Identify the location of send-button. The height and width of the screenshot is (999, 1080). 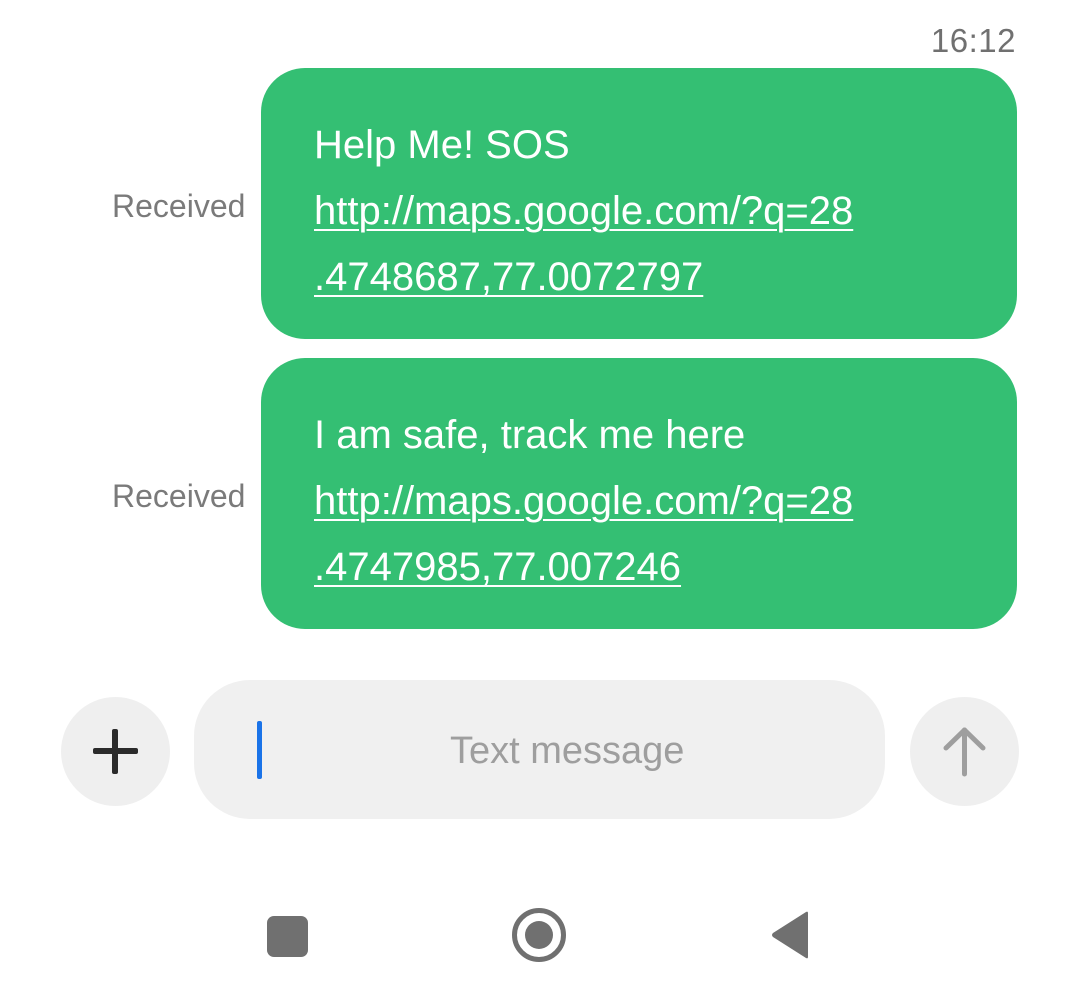
(964, 751).